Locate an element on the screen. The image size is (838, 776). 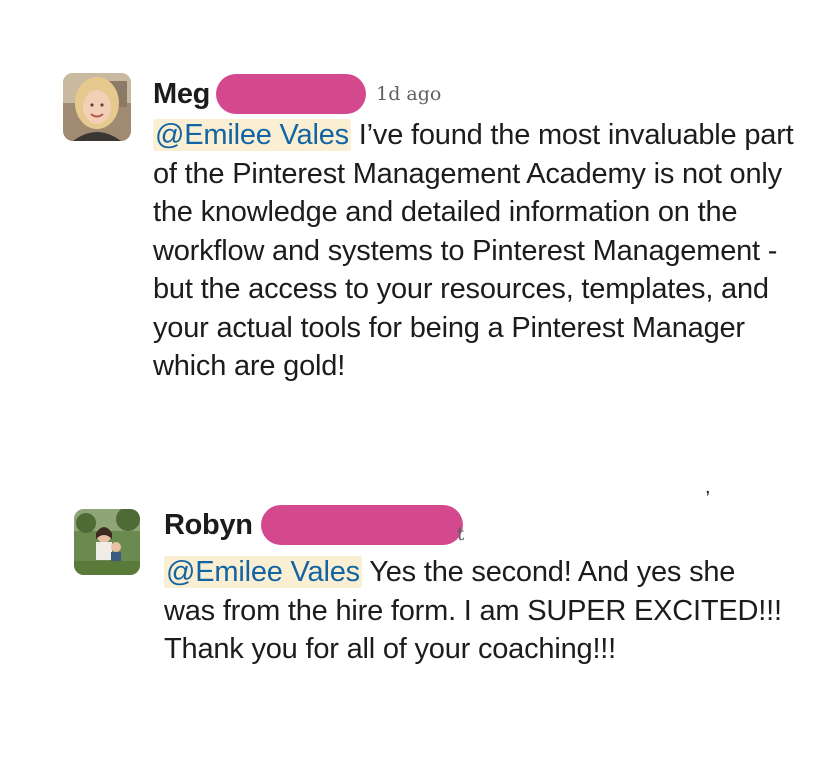
timestamp-fragment: t is located at coordinates (461, 534).